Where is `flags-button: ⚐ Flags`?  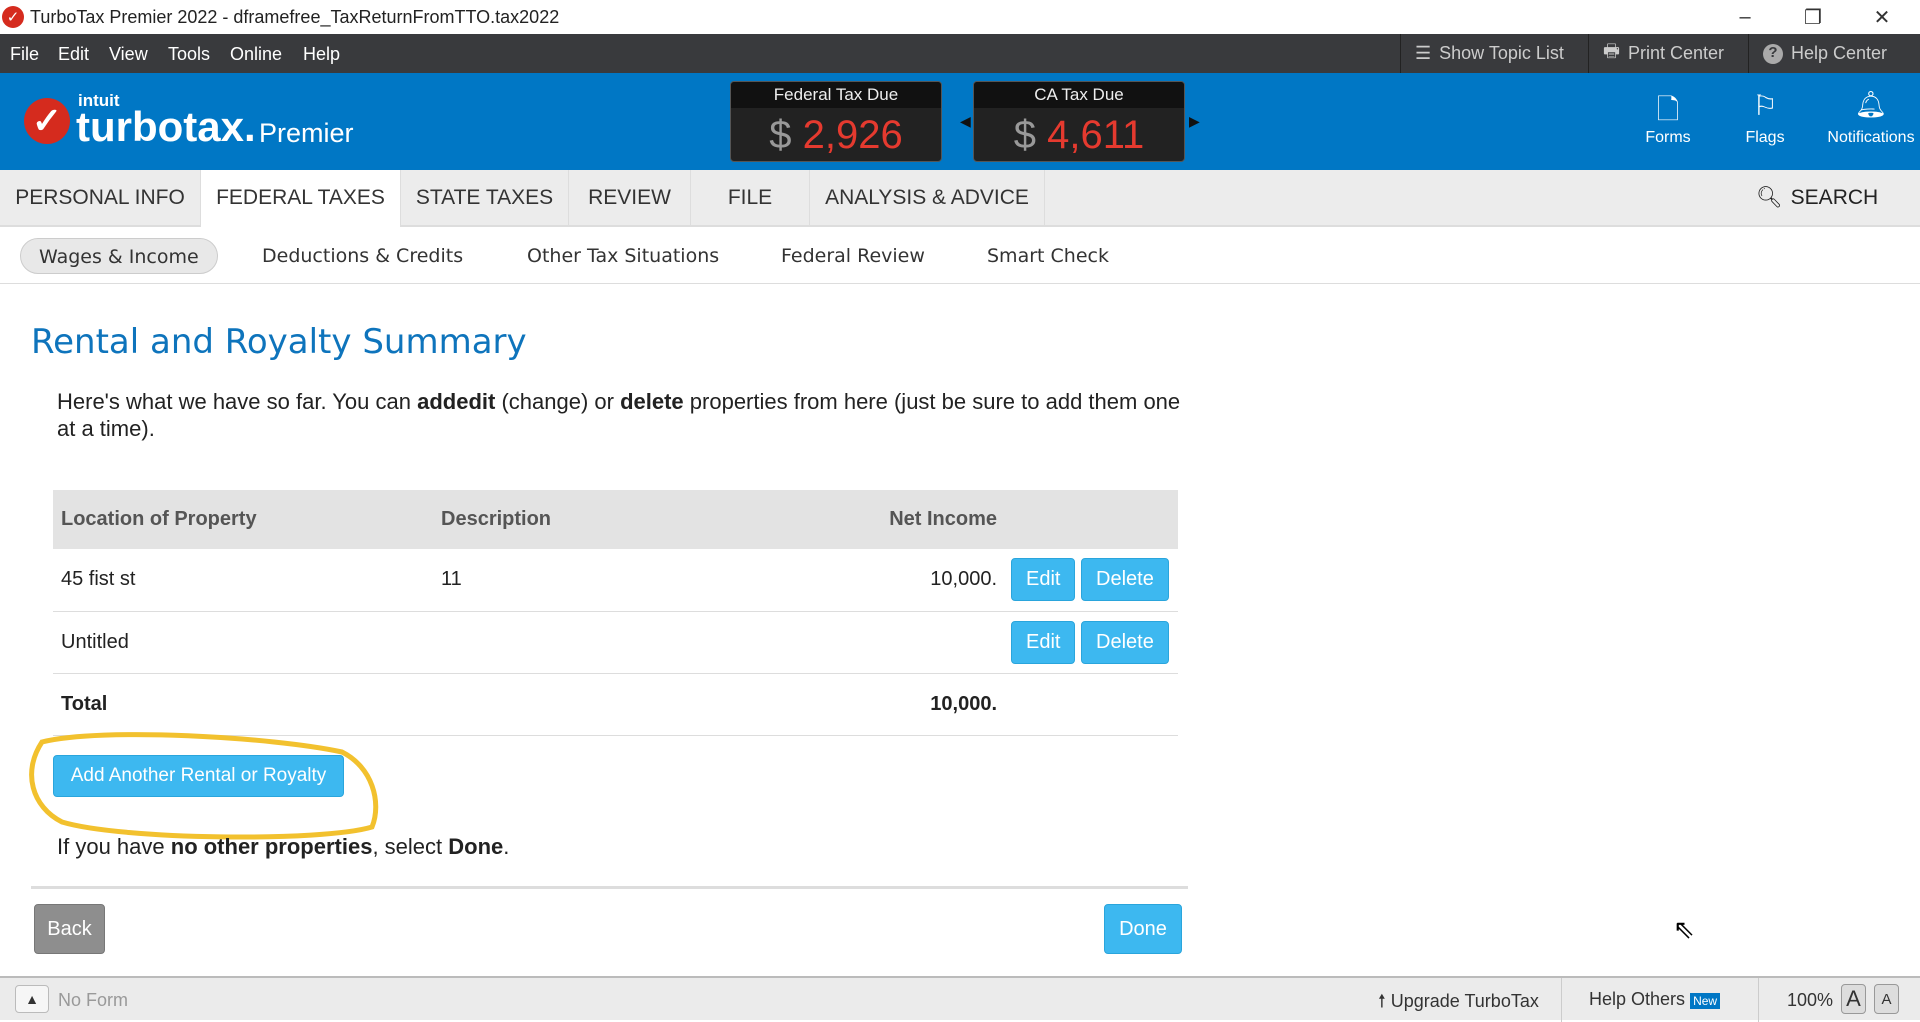
flags-button: ⚐ Flags is located at coordinates (1765, 118).